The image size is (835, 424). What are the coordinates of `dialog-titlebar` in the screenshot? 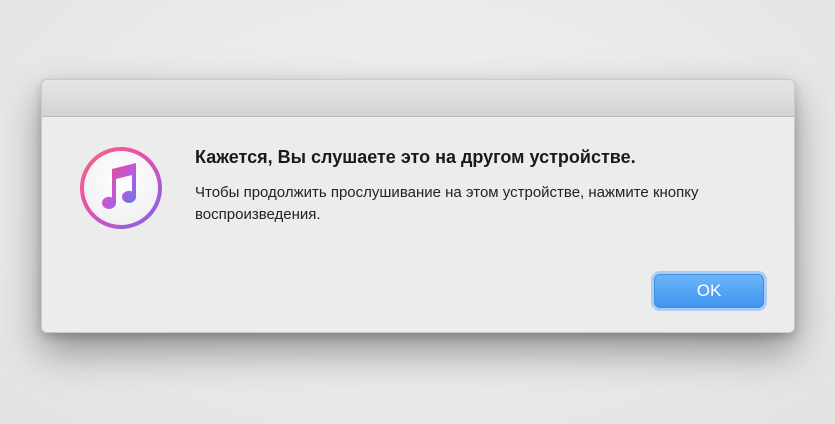 It's located at (418, 98).